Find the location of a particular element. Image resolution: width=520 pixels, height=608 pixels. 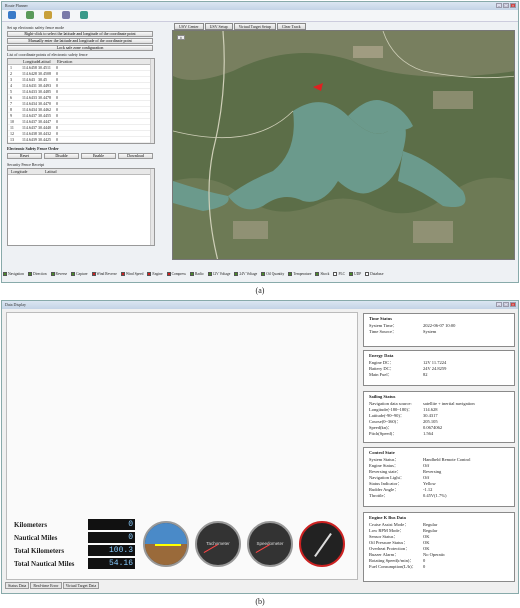

figure-caption-b: (b) is located at coordinates (260, 601).